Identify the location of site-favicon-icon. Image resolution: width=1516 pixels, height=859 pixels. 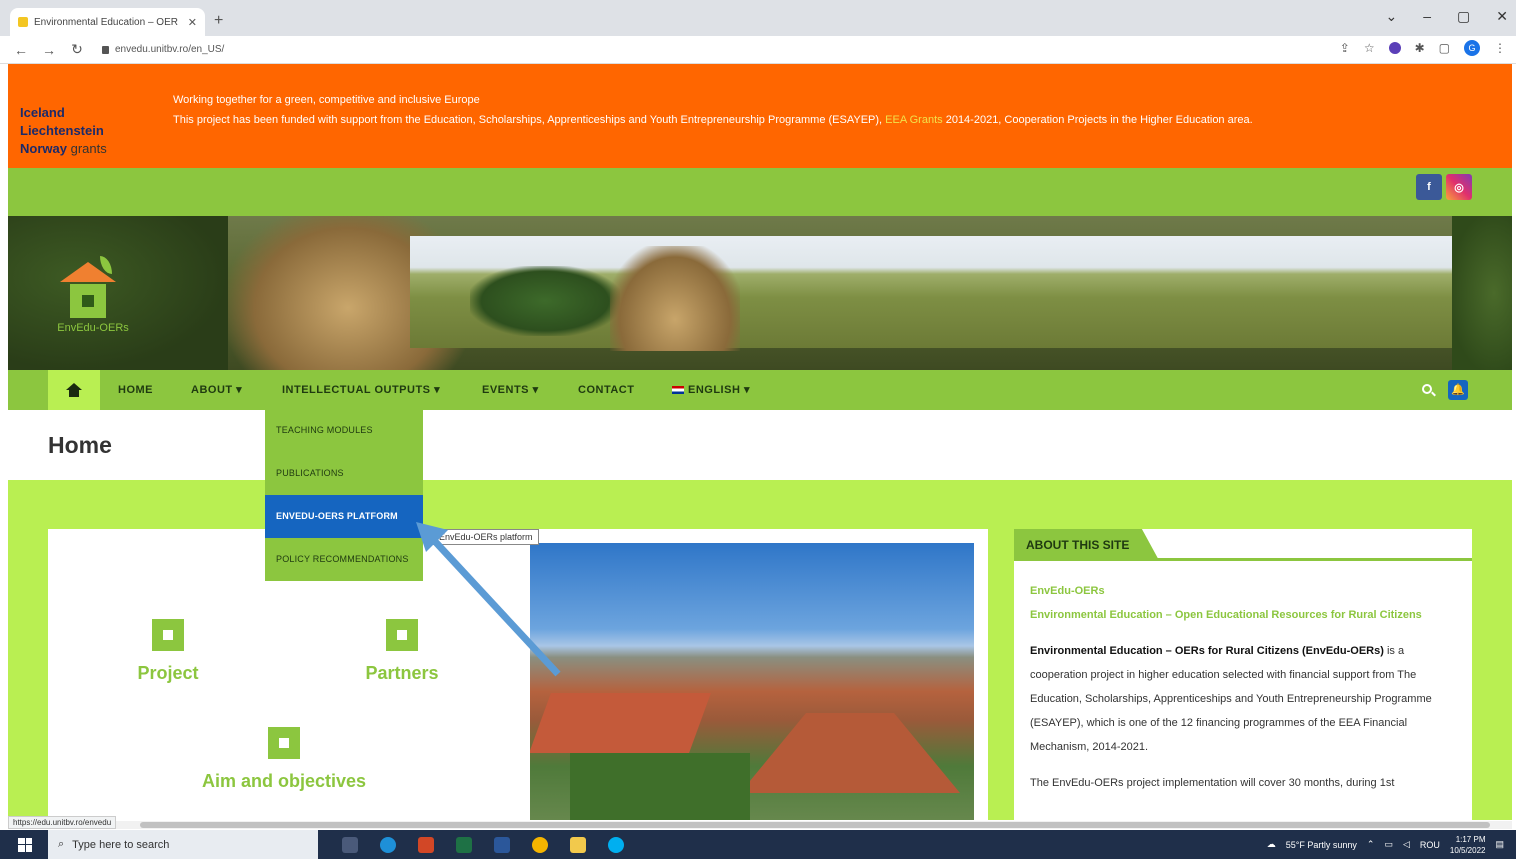
(23, 22).